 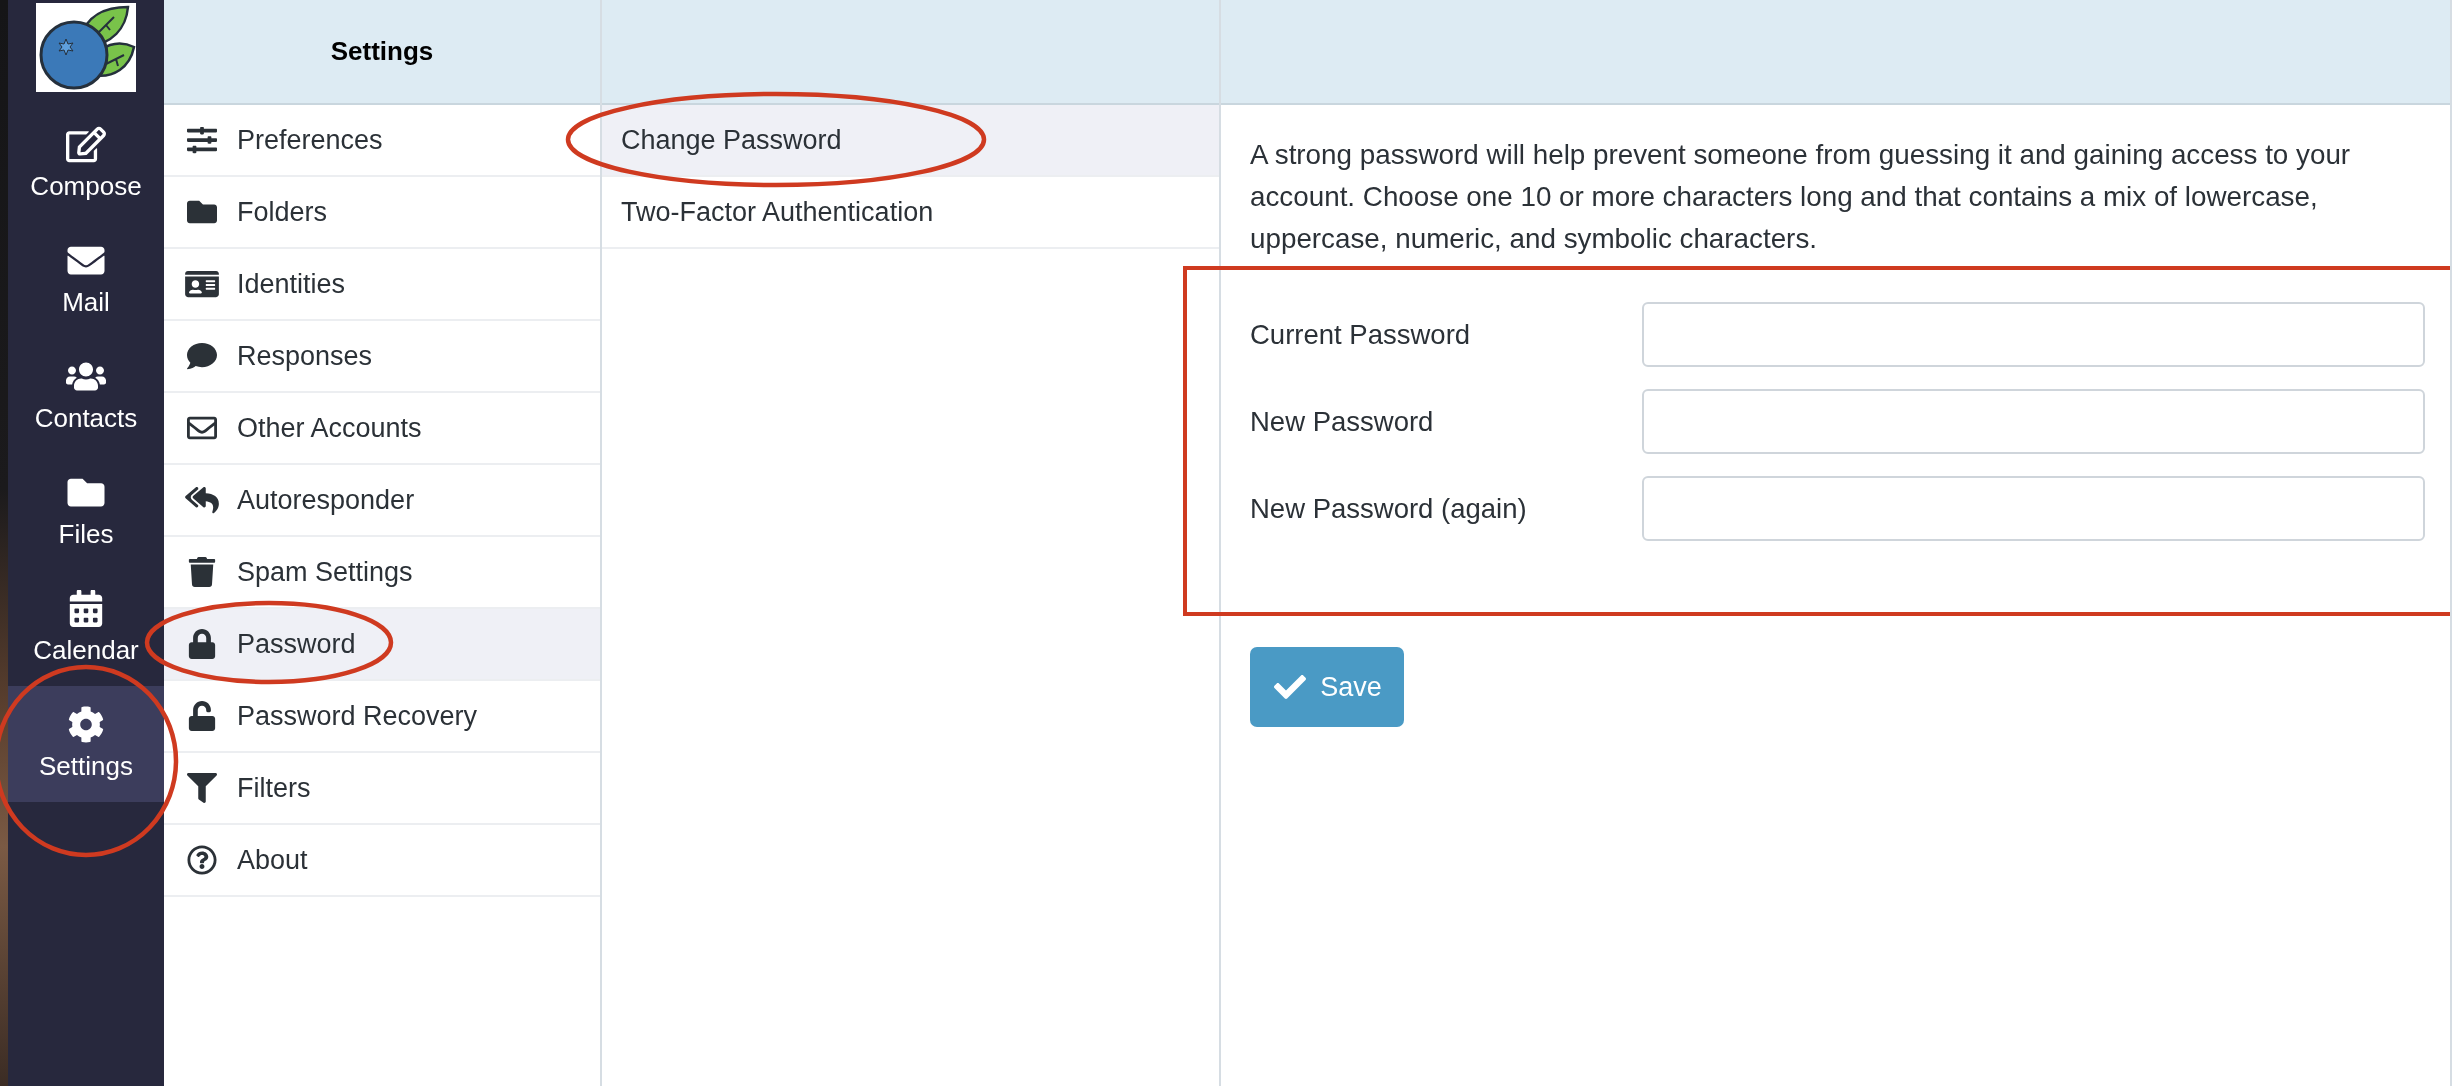 I want to click on nav-item: Files, so click(x=86, y=512).